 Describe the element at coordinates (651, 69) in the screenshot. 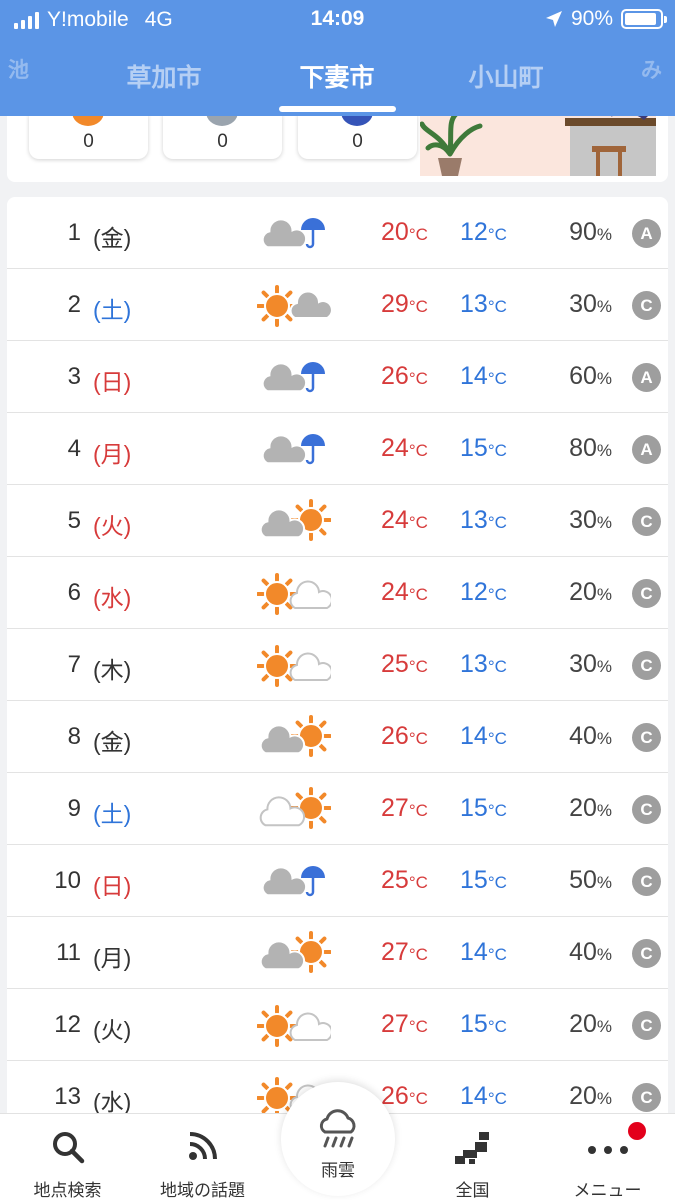

I see `tab-edge-right: み` at that location.